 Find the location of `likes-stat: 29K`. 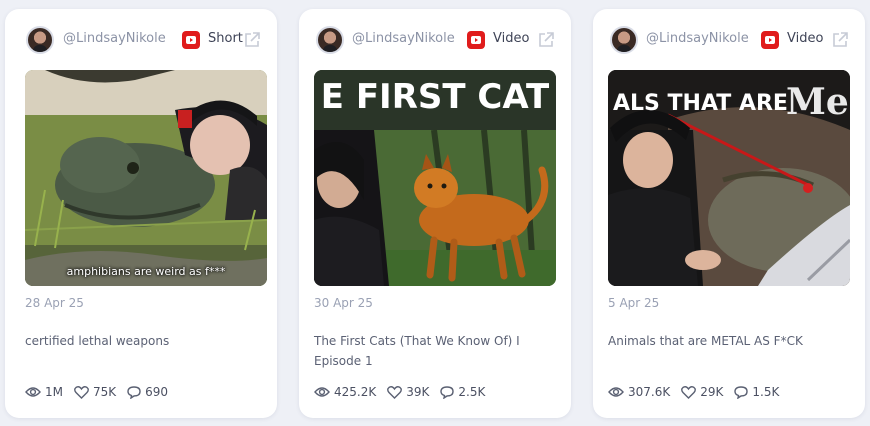

likes-stat: 29K is located at coordinates (702, 392).